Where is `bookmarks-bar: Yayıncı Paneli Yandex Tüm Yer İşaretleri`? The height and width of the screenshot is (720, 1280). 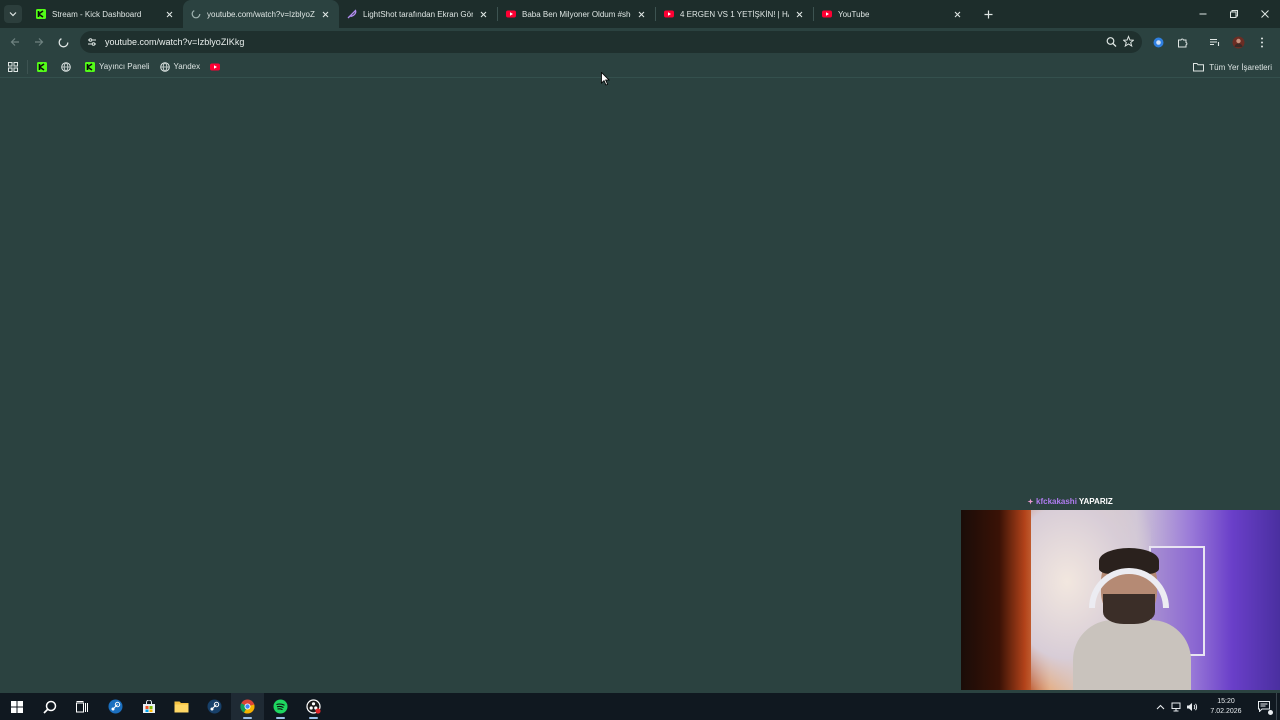 bookmarks-bar: Yayıncı Paneli Yandex Tüm Yer İşaretleri is located at coordinates (640, 67).